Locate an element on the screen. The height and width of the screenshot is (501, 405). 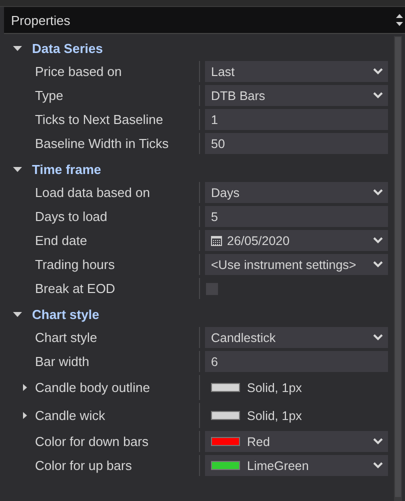
property-label: Candle body outline is located at coordinates (92, 387).